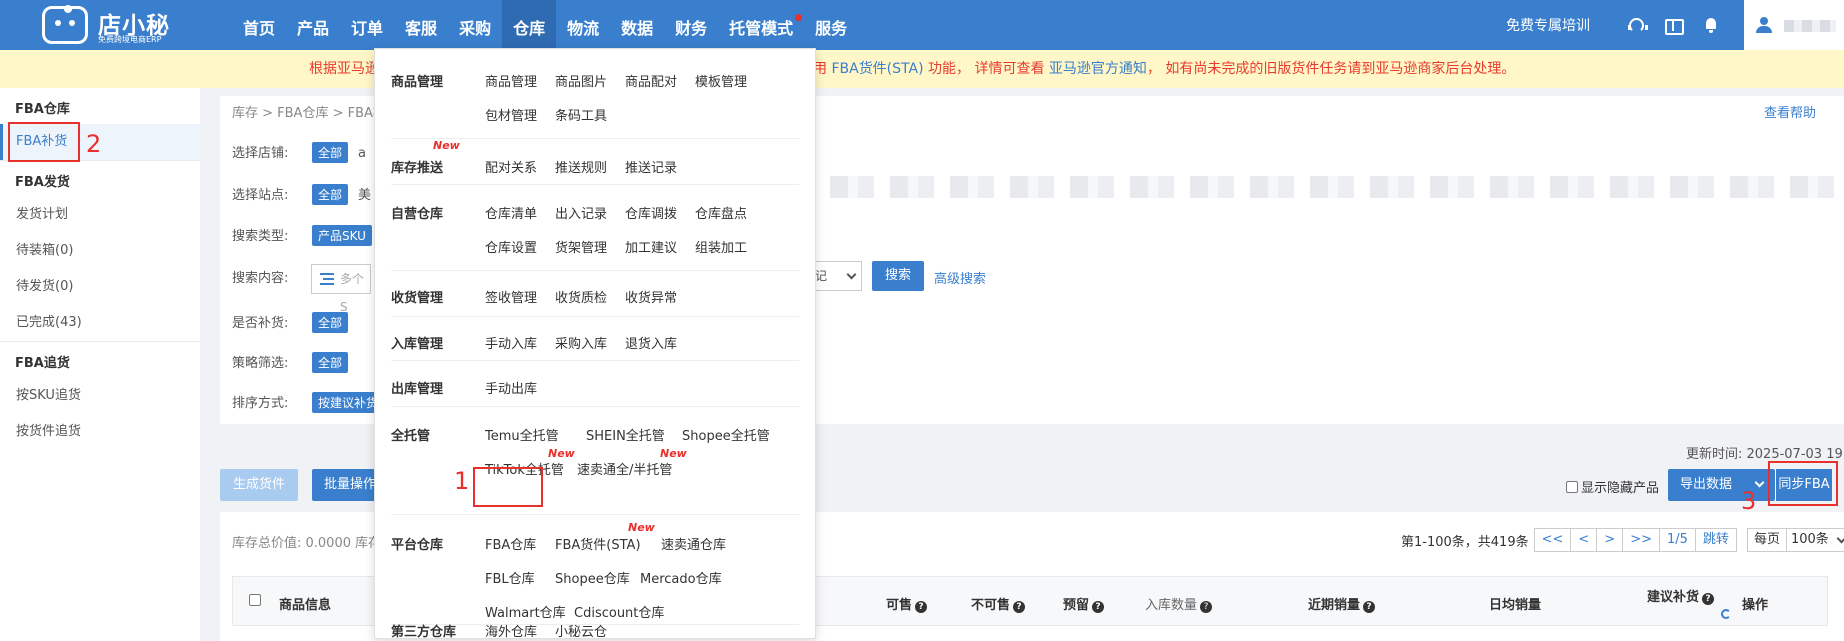  Describe the element at coordinates (511, 246) in the screenshot. I see `menu-item: 仓库设置` at that location.